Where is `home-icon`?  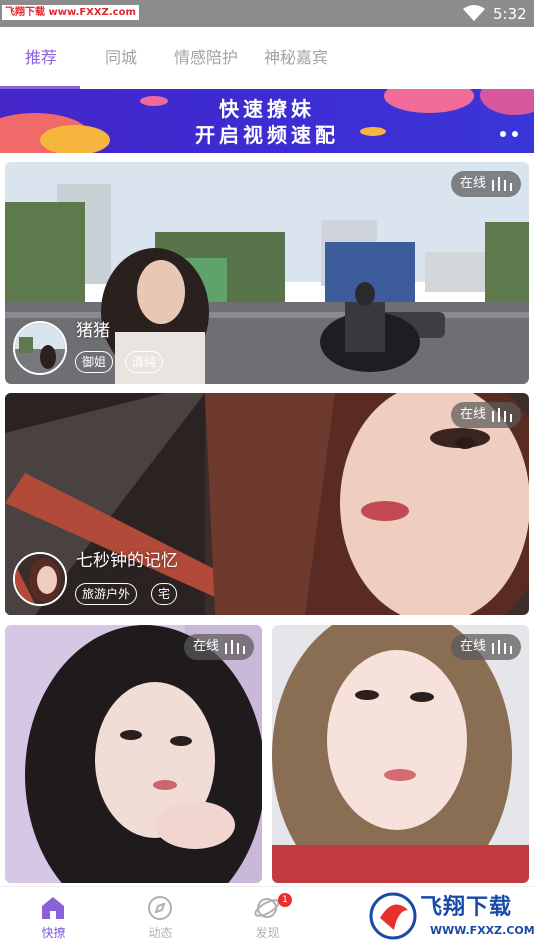 home-icon is located at coordinates (53, 908).